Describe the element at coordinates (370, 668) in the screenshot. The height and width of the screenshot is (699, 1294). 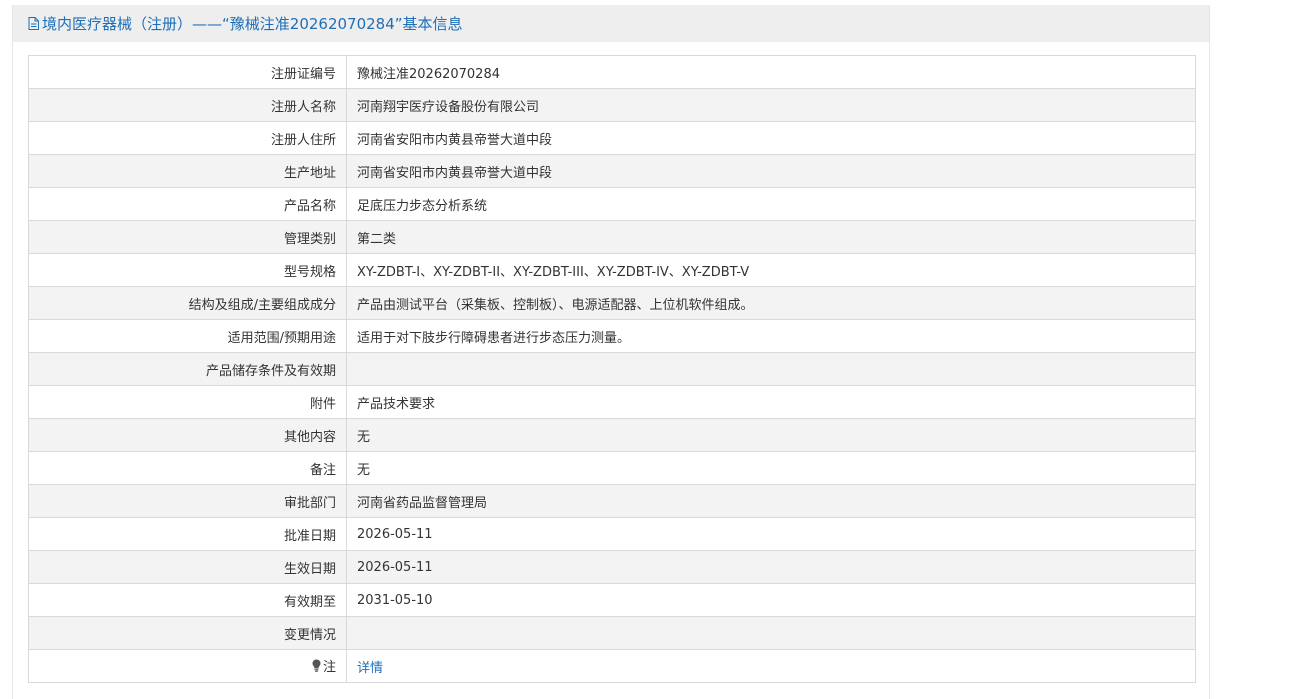
I see `details-link: 详情` at that location.